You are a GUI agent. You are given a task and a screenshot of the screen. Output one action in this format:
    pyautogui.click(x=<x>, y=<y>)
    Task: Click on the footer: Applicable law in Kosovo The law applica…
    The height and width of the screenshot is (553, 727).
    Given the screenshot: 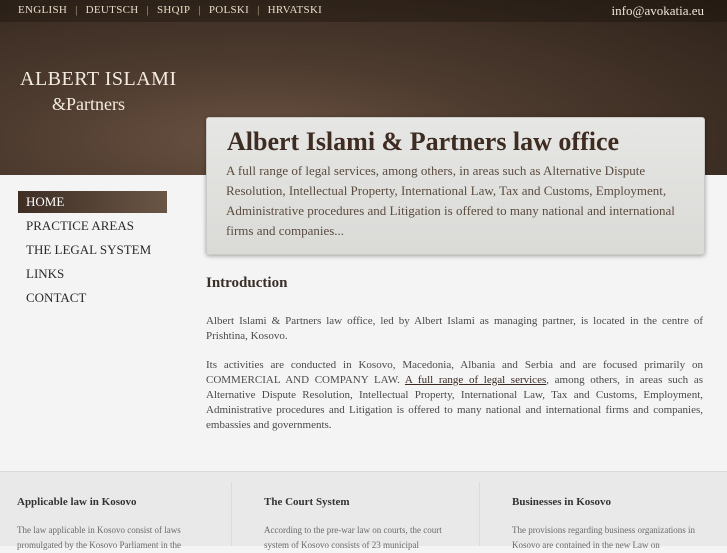 What is the action you would take?
    pyautogui.click(x=363, y=510)
    